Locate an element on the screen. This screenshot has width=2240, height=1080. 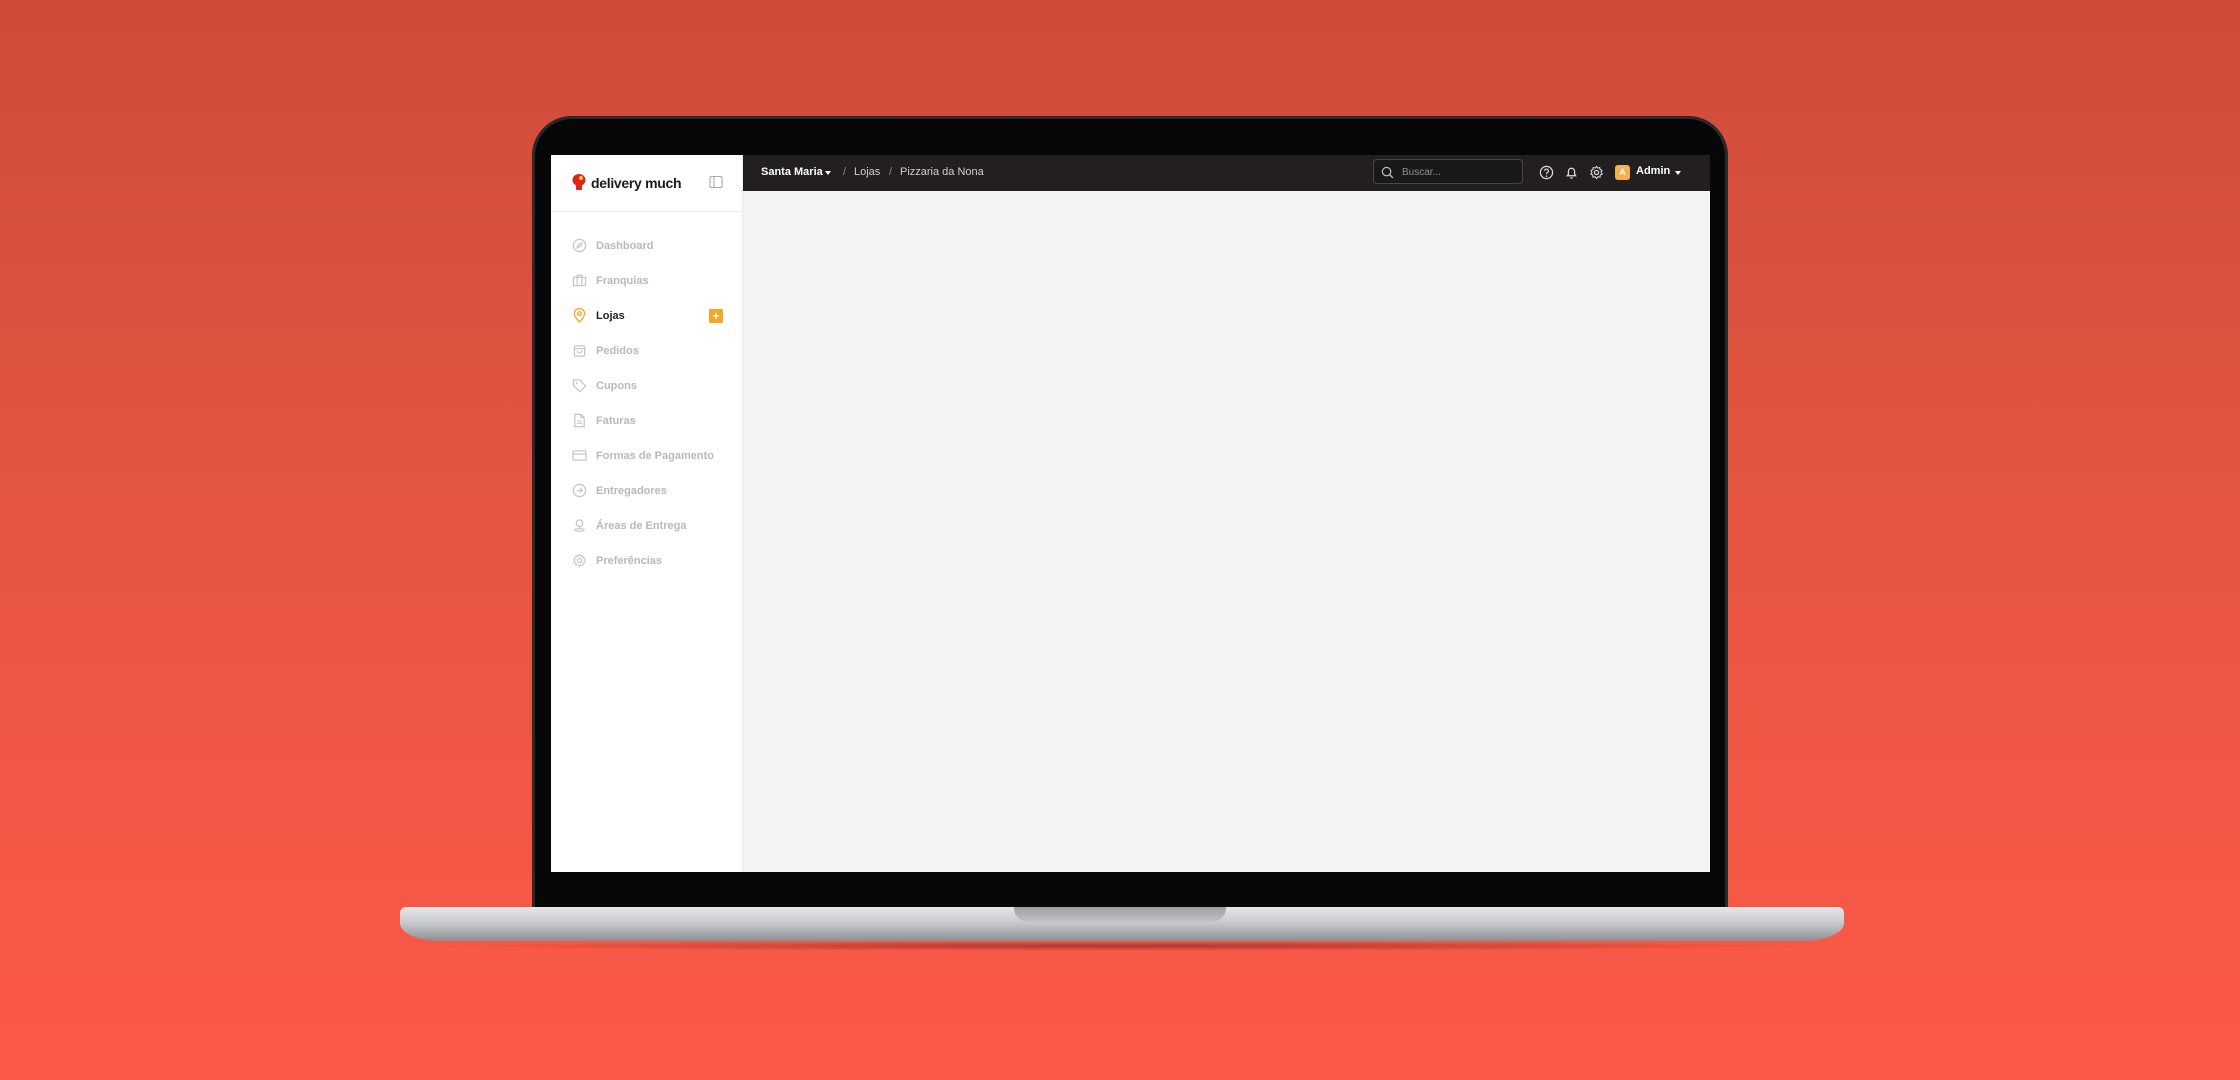
brand-header: delivery much is located at coordinates (646, 183).